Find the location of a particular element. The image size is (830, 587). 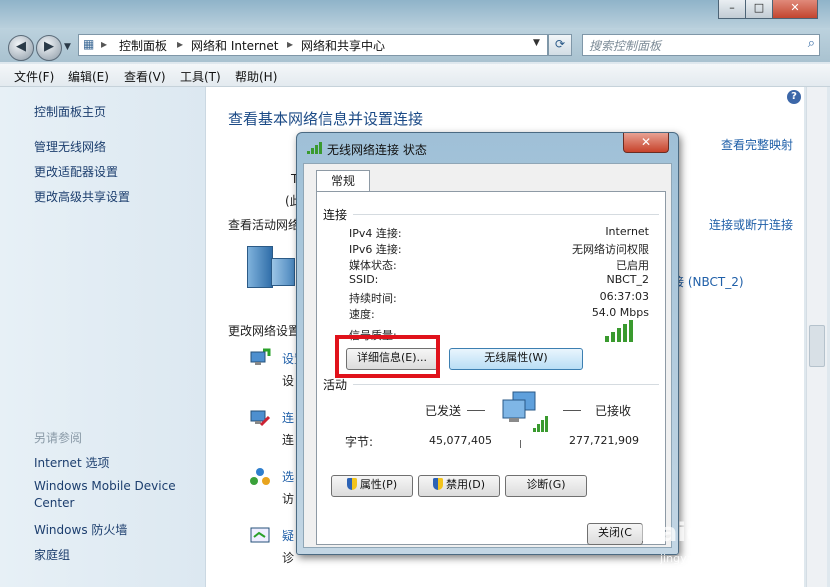

bytes-sent-value: 45,077,405 is located at coordinates (460, 440).